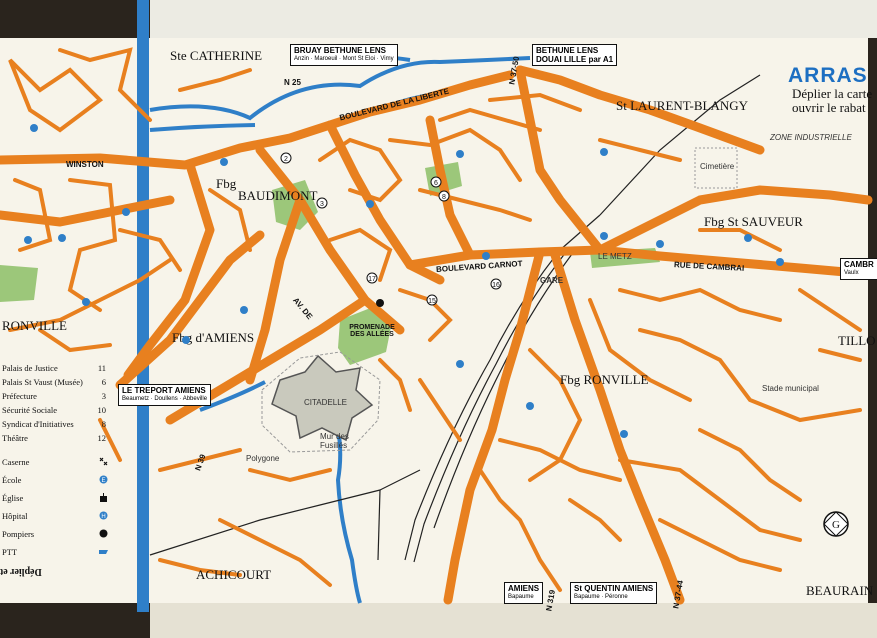  What do you see at coordinates (811, 137) in the screenshot?
I see `street-zone: ZONE INDUSTRIELLE` at bounding box center [811, 137].